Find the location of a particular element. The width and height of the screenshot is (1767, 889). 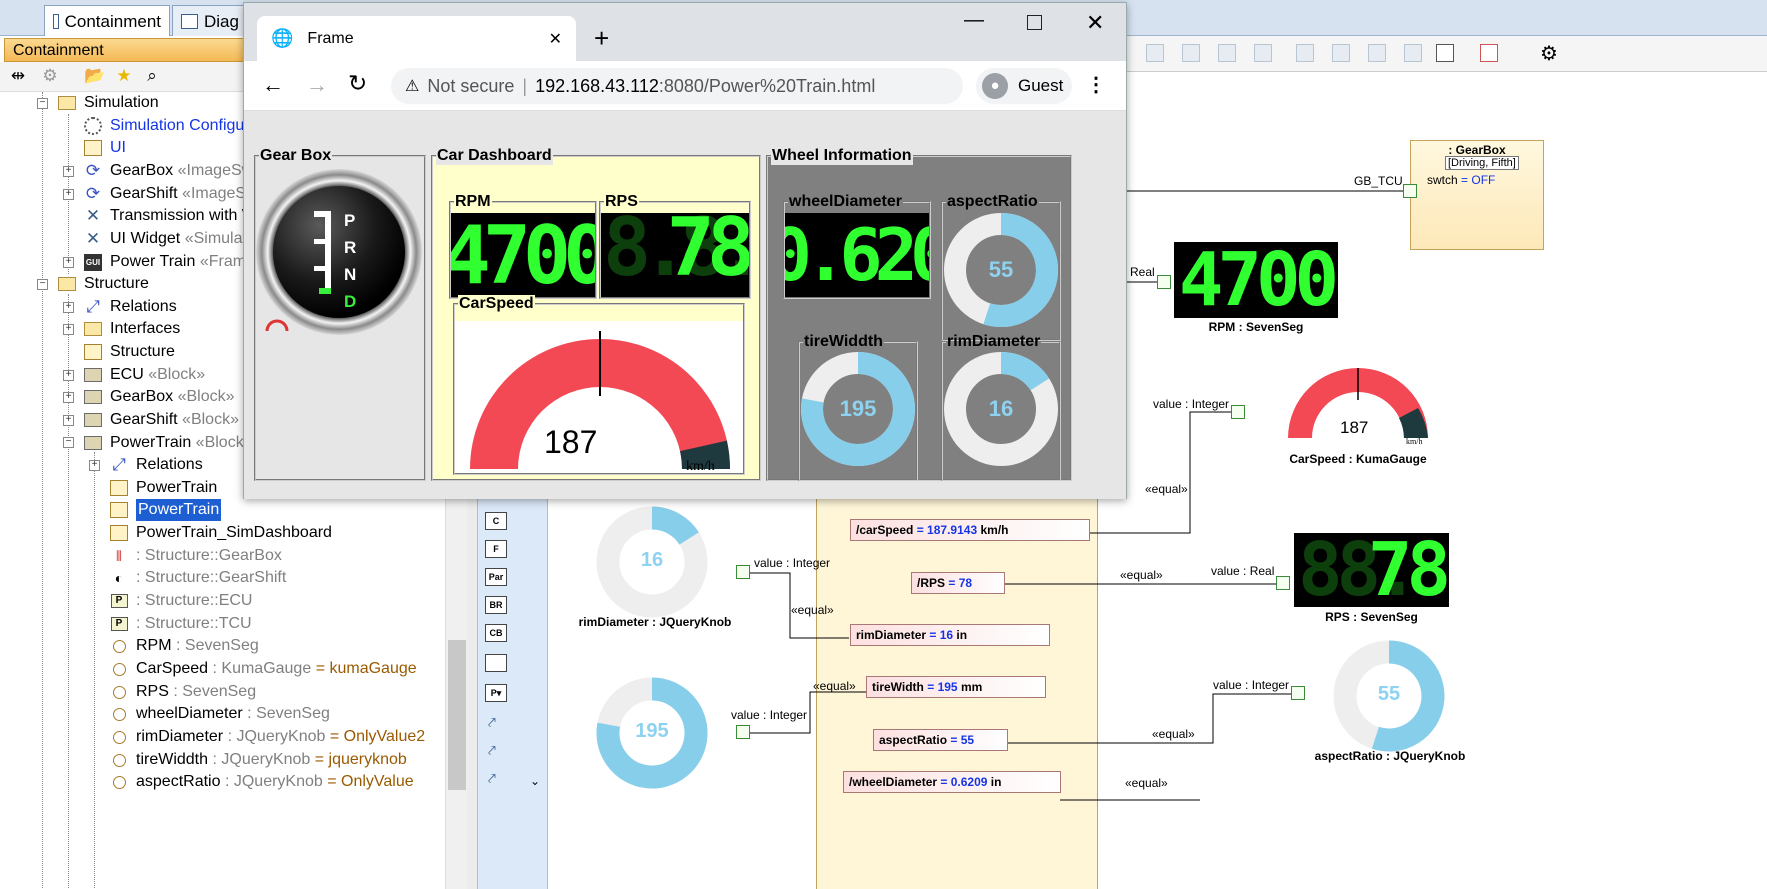

profile-name: Guest is located at coordinates (1041, 85).